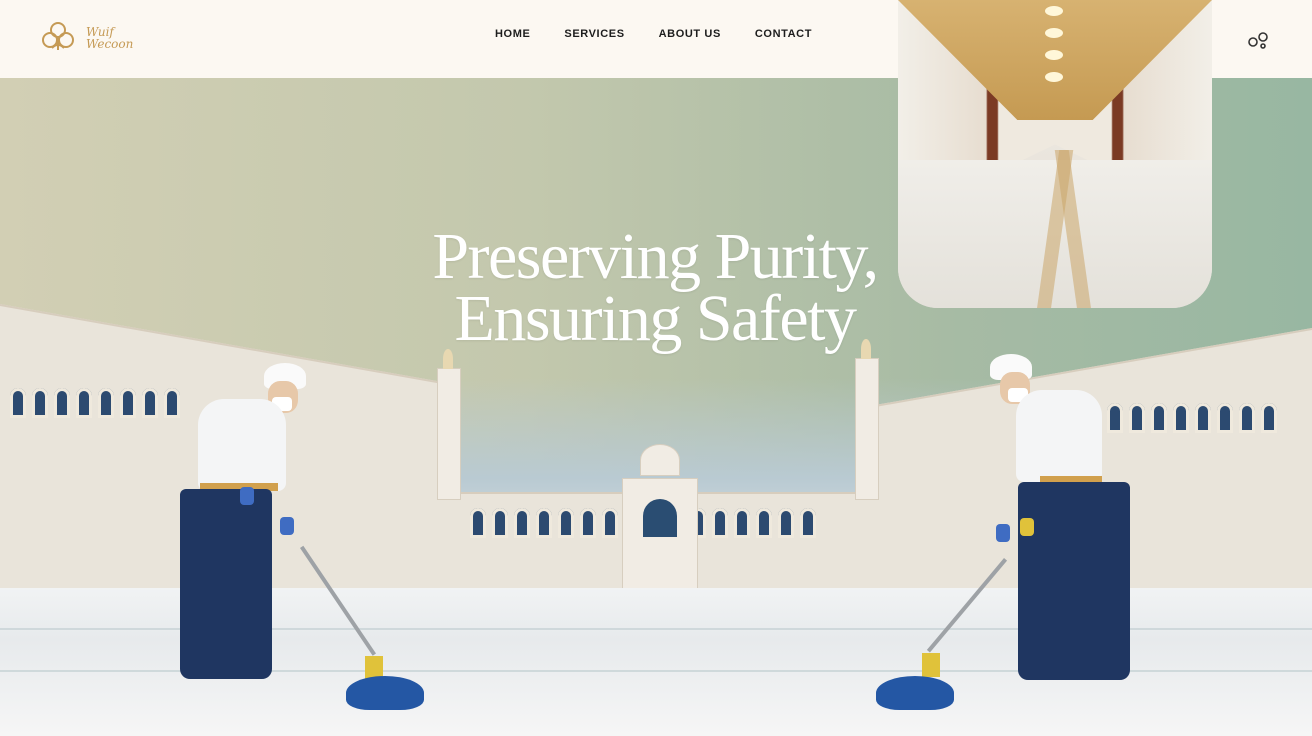 This screenshot has height=736, width=1312. I want to click on central-gate, so click(660, 534).